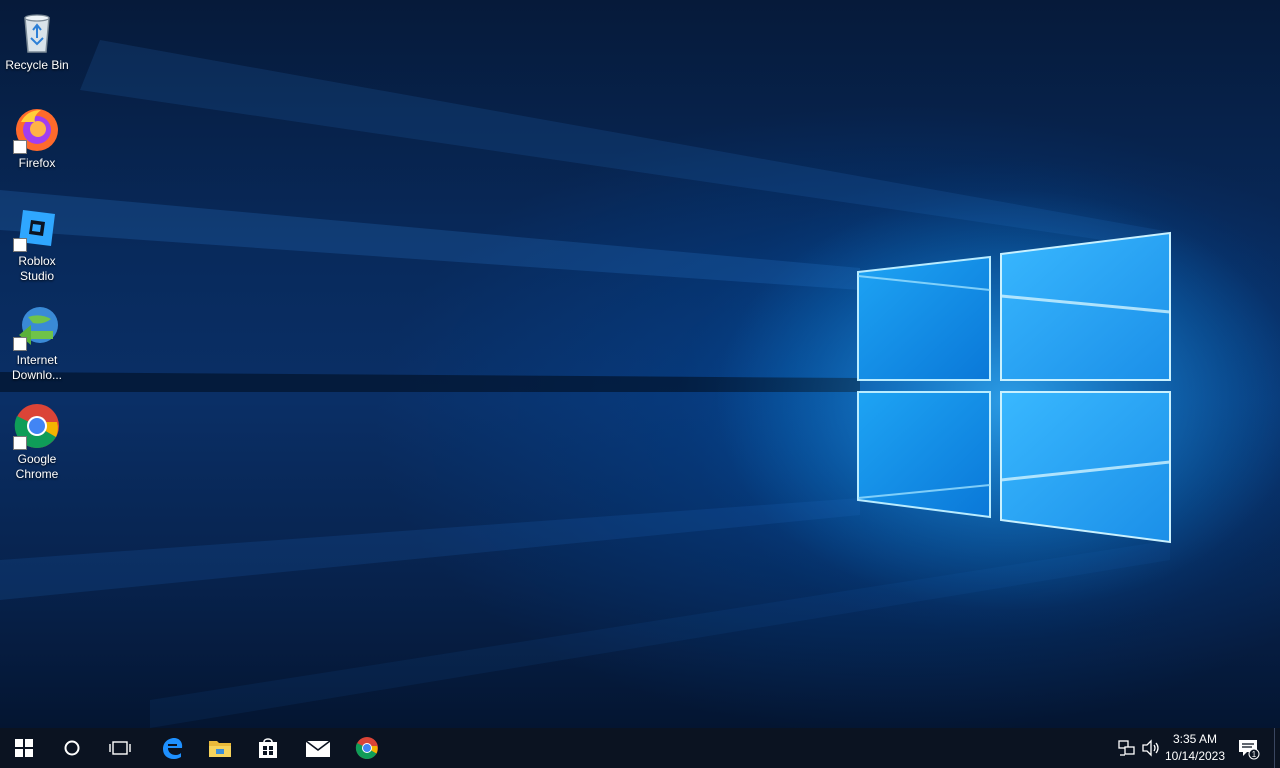  I want to click on desktop-icon-google-chrome: Google Chrome, so click(37, 440).